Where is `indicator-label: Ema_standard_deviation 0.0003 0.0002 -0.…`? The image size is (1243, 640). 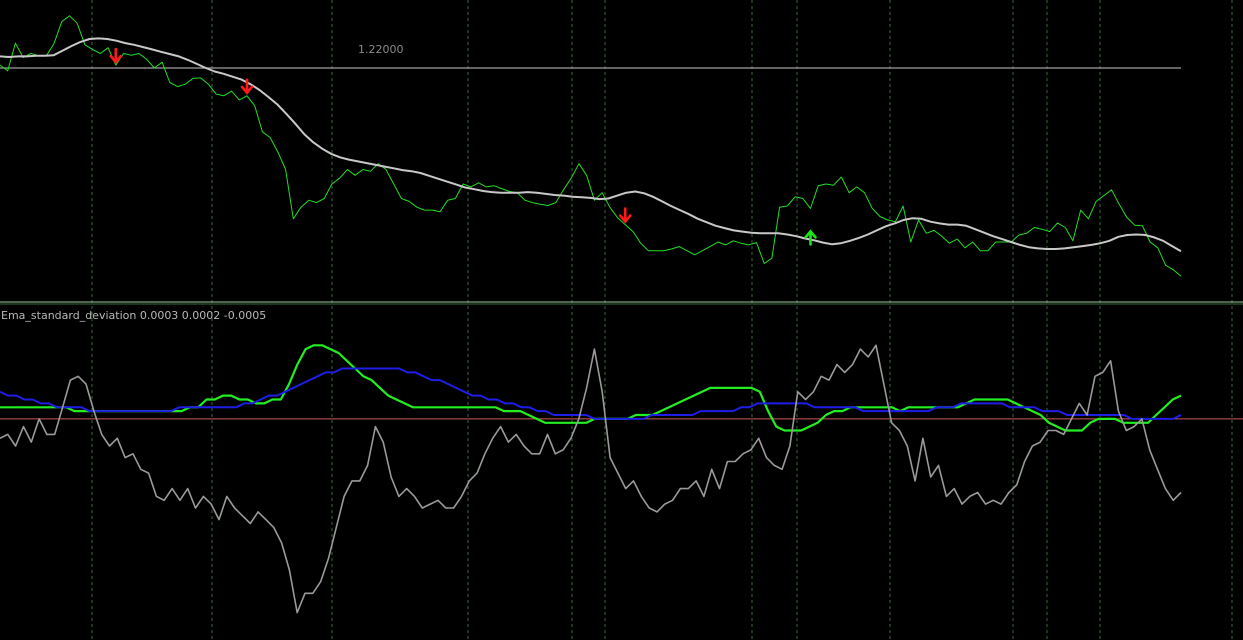
indicator-label: Ema_standard_deviation 0.0003 0.0002 -0.… is located at coordinates (133, 315).